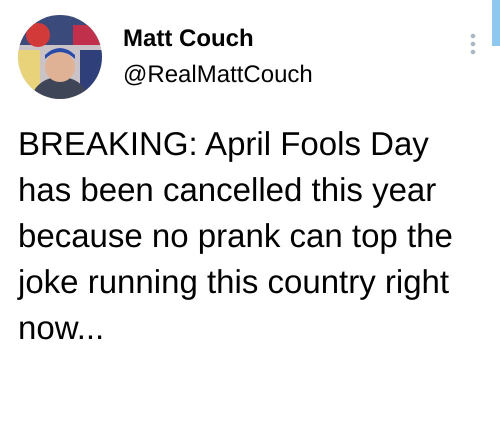 This screenshot has height=425, width=500. What do you see at coordinates (218, 75) in the screenshot?
I see `author-handle: @RealMattCouch` at bounding box center [218, 75].